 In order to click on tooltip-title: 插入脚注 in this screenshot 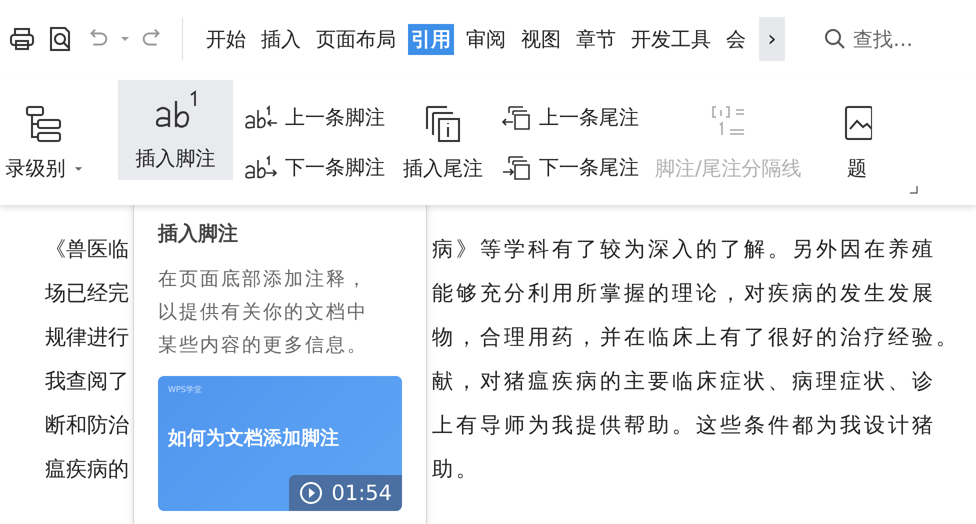, I will do `click(198, 233)`.